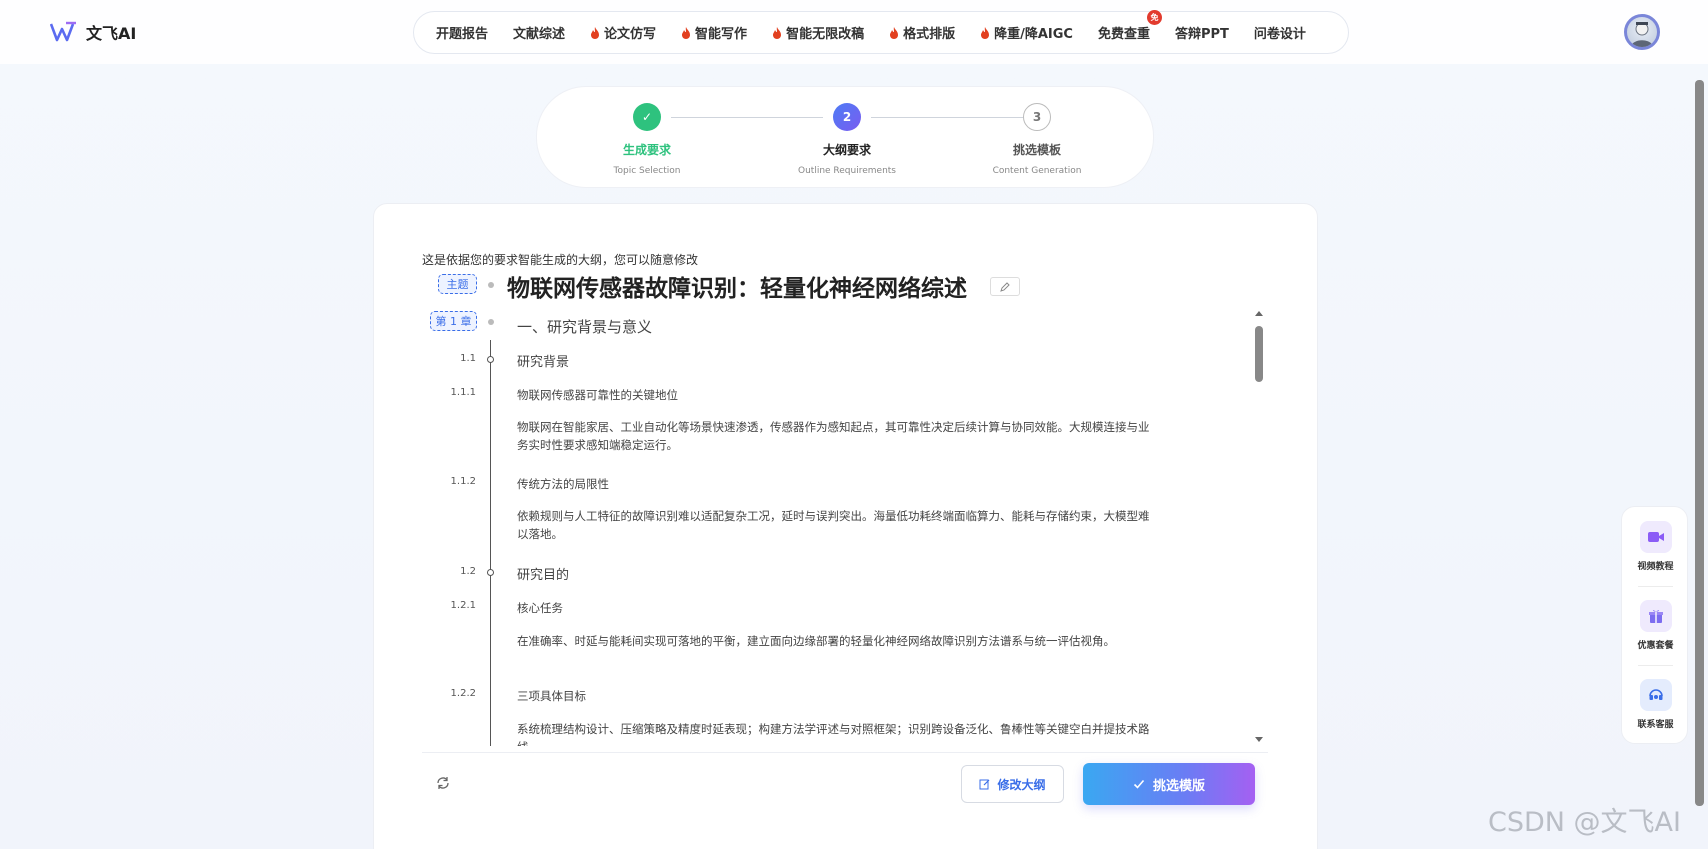  I want to click on side-item-discount-package: 优惠套餐, so click(1655, 625).